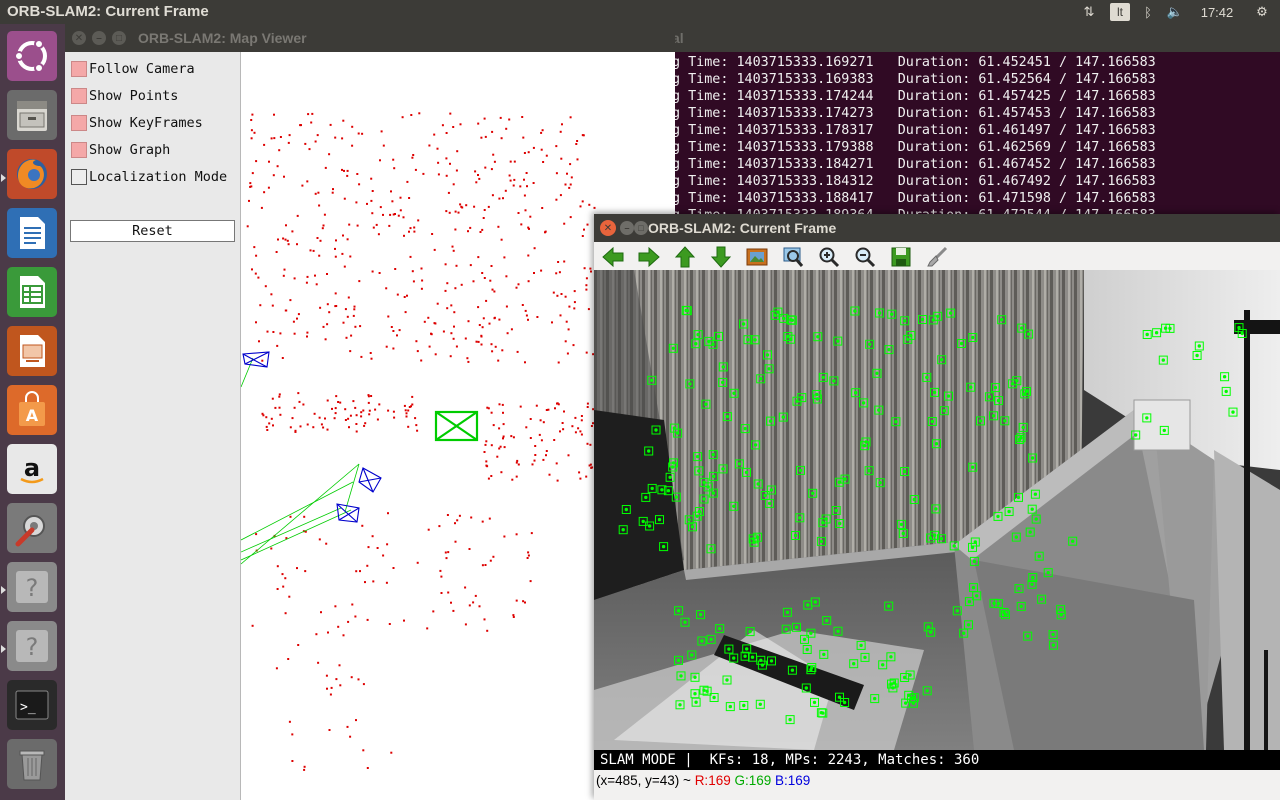 The image size is (1280, 800). What do you see at coordinates (32, 410) in the screenshot?
I see `launcher-software: A` at bounding box center [32, 410].